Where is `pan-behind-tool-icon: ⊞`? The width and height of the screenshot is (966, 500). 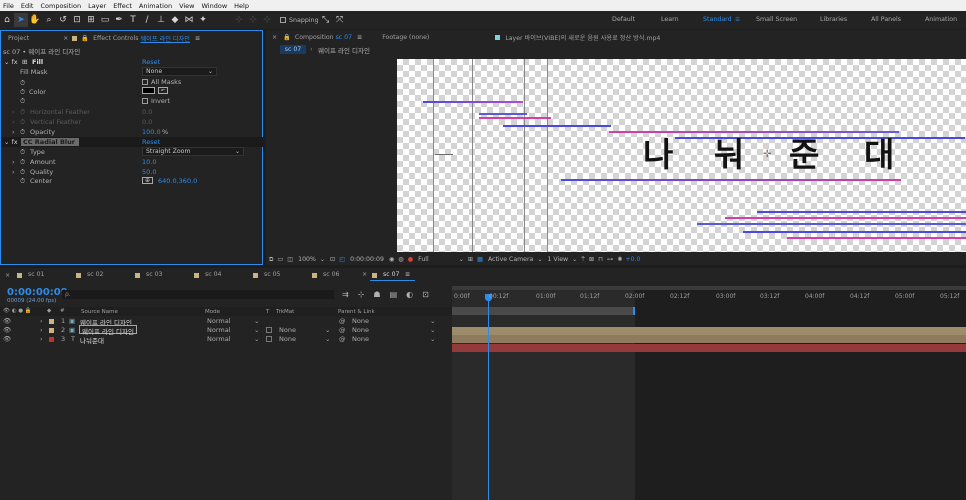 pan-behind-tool-icon: ⊞ is located at coordinates (91, 20).